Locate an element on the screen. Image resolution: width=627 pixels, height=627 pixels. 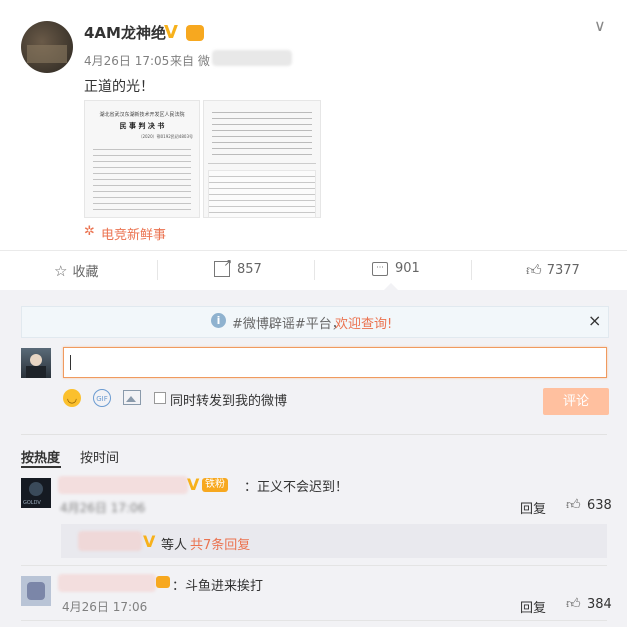
sort-by-time: 按时间 is located at coordinates (99, 456).